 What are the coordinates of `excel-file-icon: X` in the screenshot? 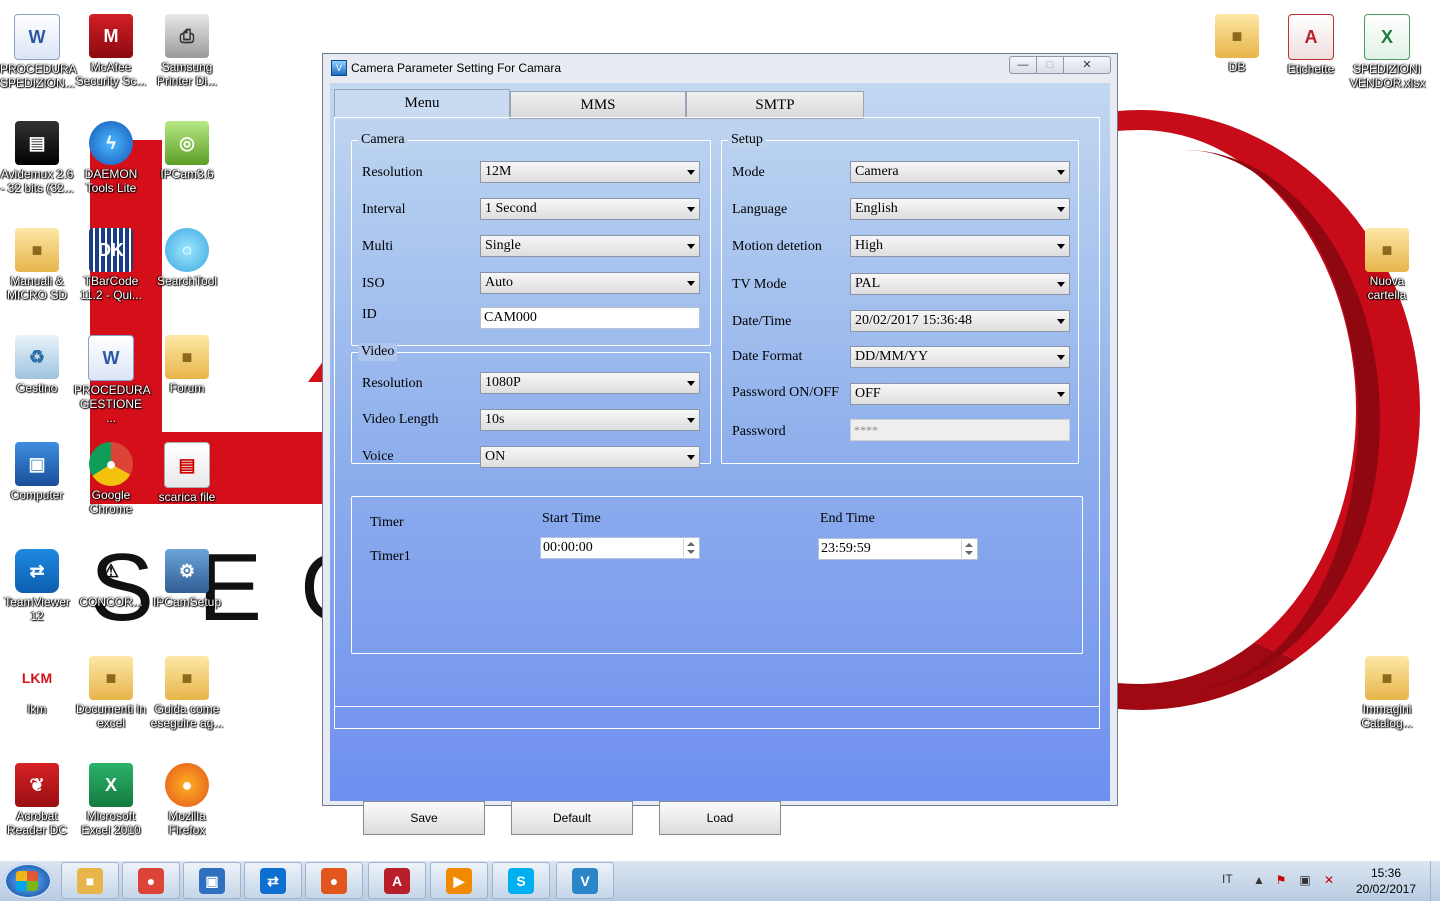 It's located at (1387, 37).